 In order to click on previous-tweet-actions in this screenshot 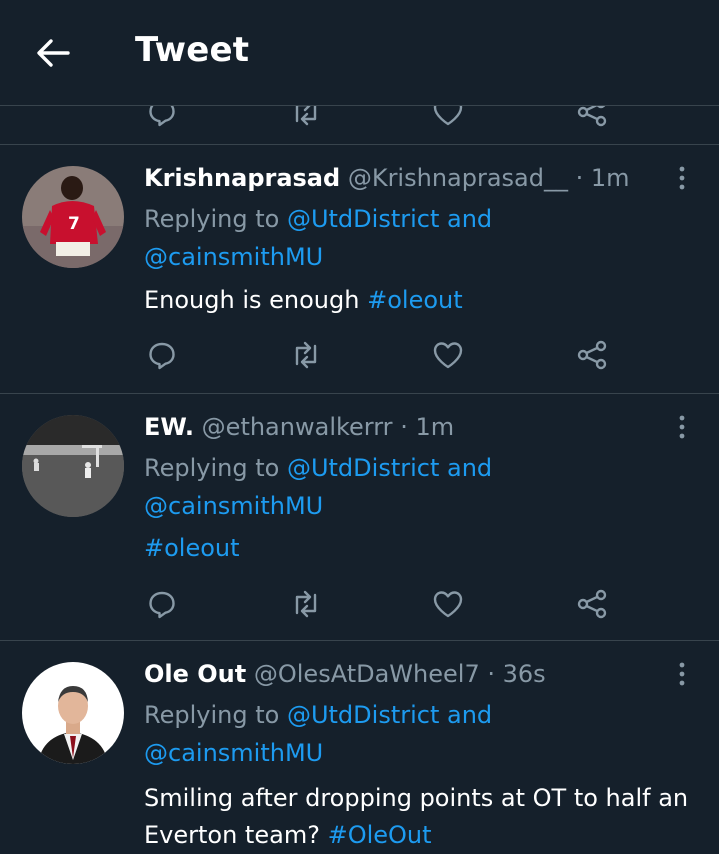, I will do `click(359, 125)`.